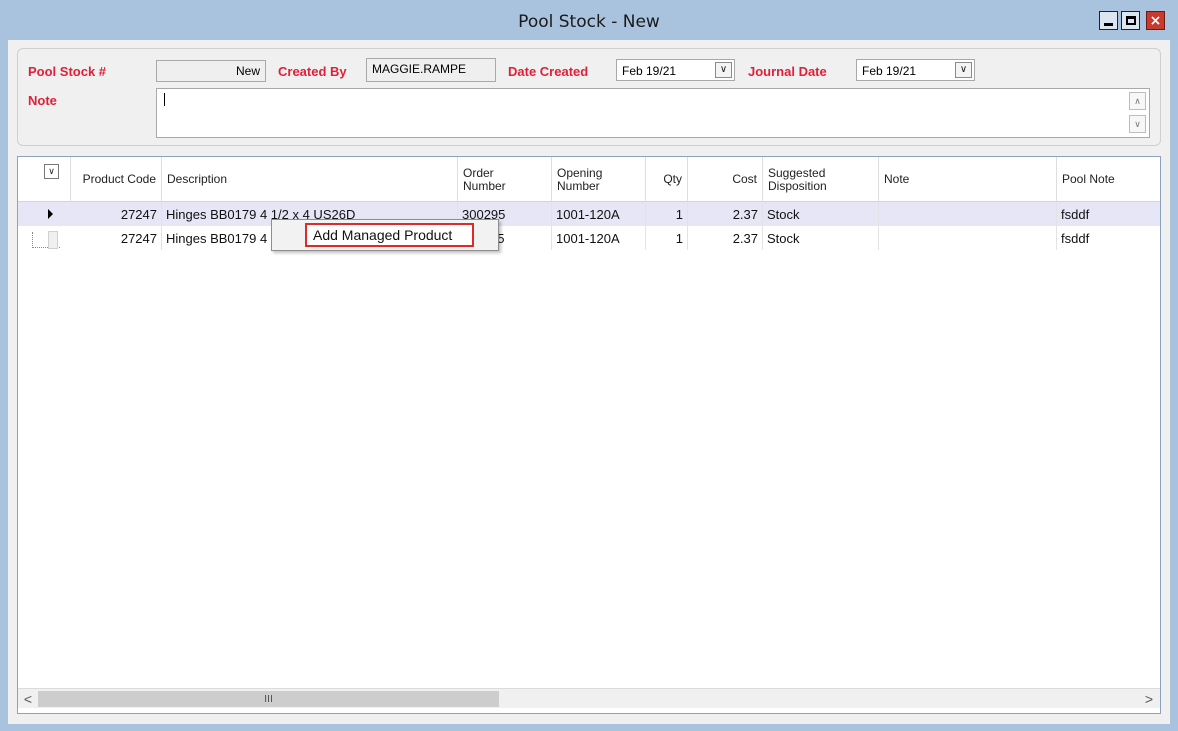 The width and height of the screenshot is (1178, 731). What do you see at coordinates (53, 240) in the screenshot?
I see `row-selector` at bounding box center [53, 240].